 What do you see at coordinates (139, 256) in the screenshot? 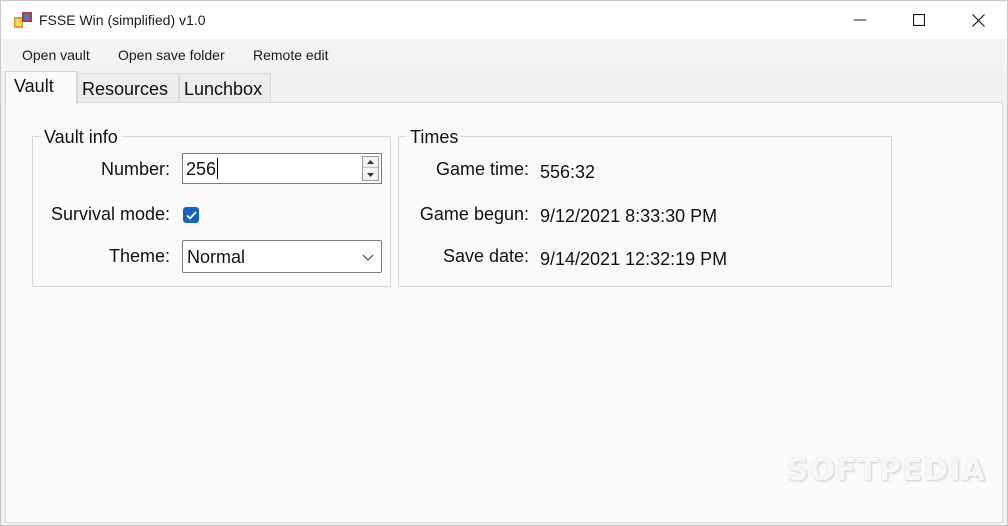
I see `theme-label: Theme:` at bounding box center [139, 256].